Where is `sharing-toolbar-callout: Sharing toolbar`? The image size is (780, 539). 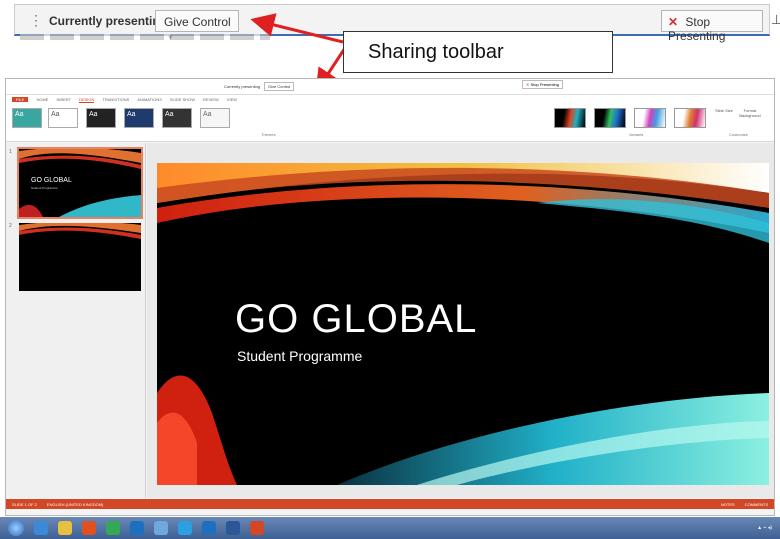 sharing-toolbar-callout: Sharing toolbar is located at coordinates (478, 52).